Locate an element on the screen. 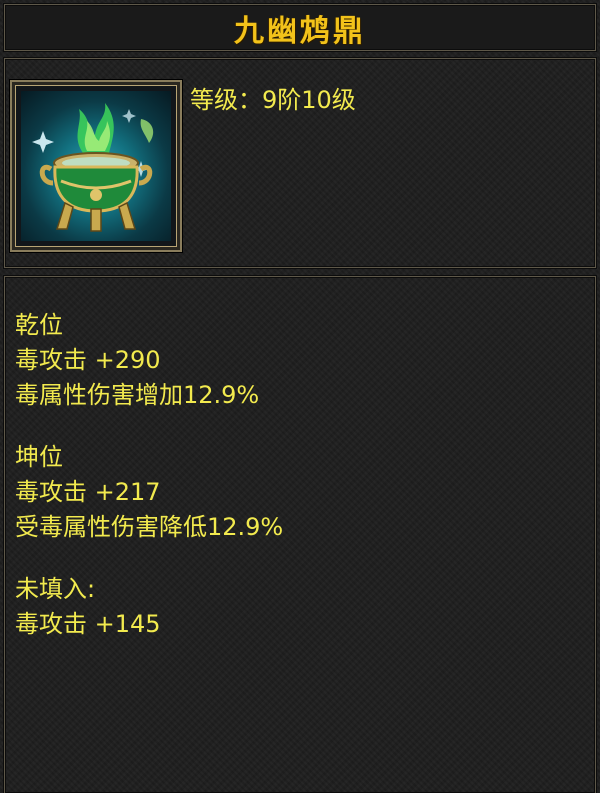 This screenshot has height=793, width=600. level-label: 等级： is located at coordinates (226, 100).